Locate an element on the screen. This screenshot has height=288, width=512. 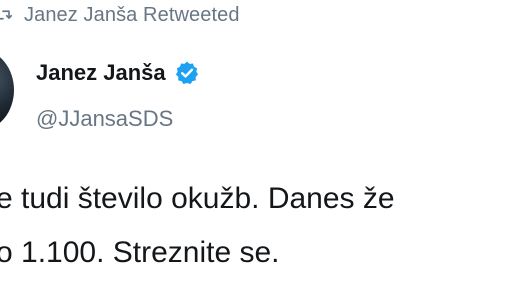
author-handle: @JJansaSDS is located at coordinates (104, 119).